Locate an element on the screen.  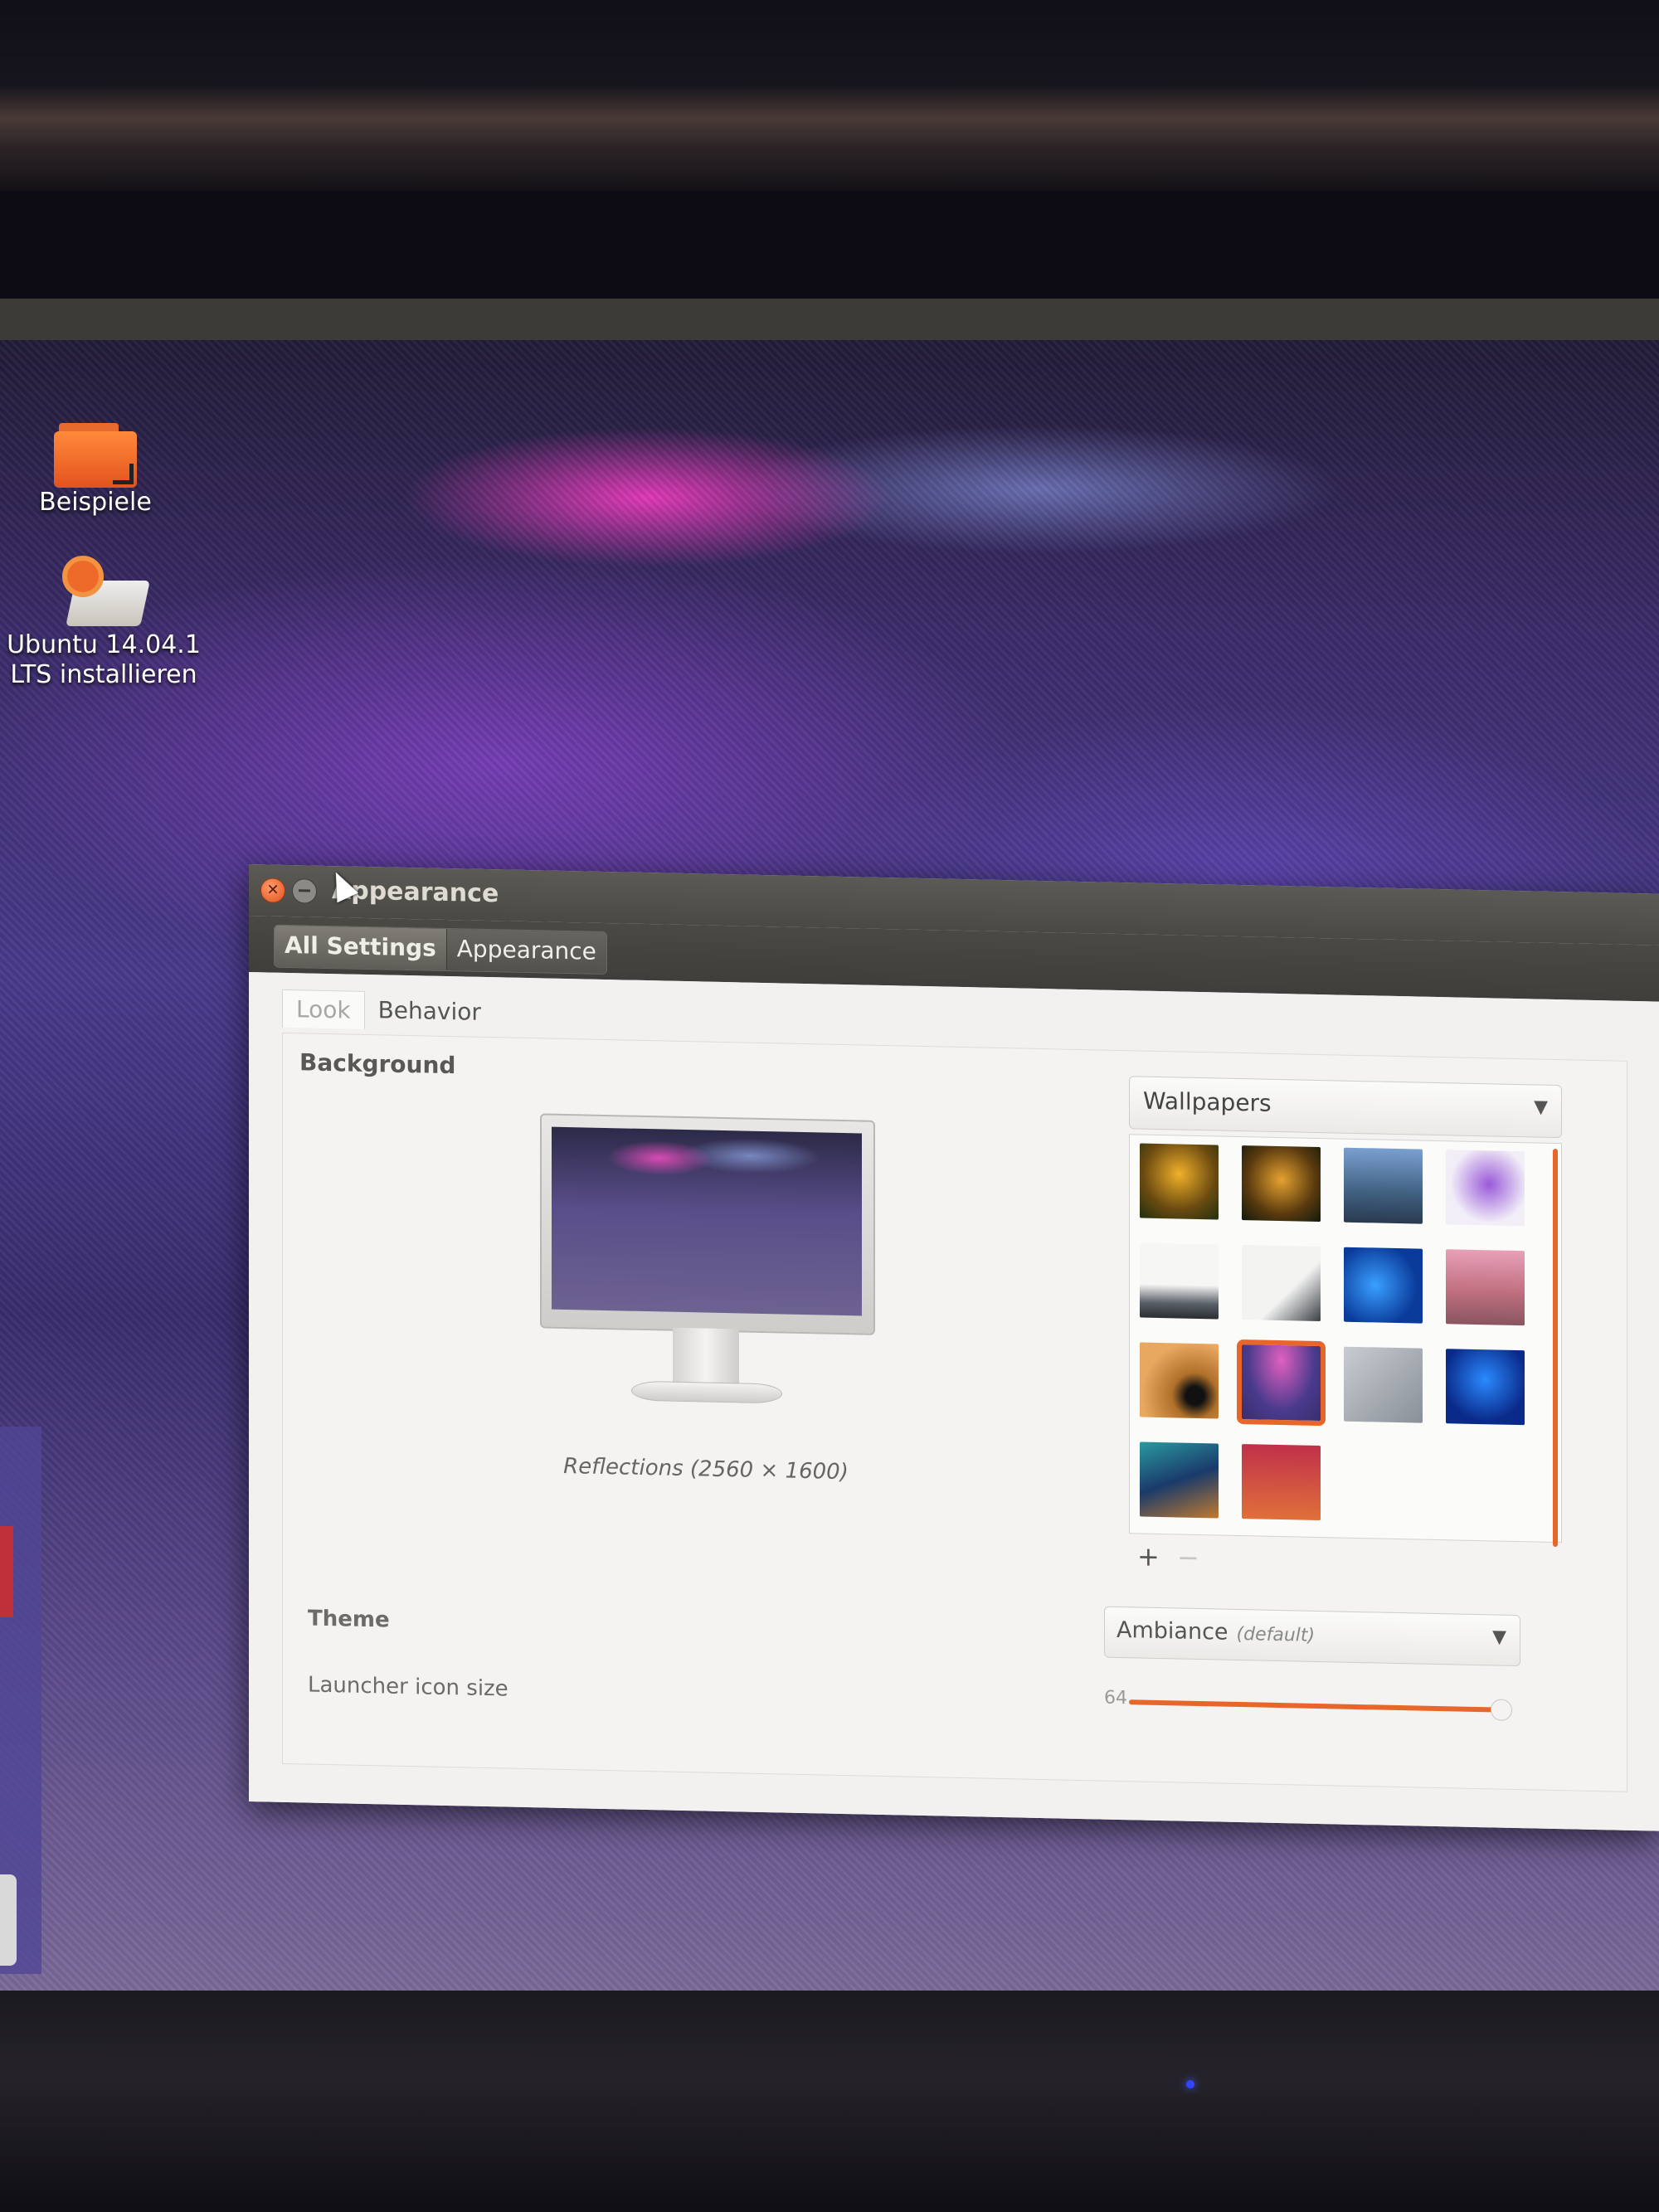
close-button: ✕ is located at coordinates (272, 890).